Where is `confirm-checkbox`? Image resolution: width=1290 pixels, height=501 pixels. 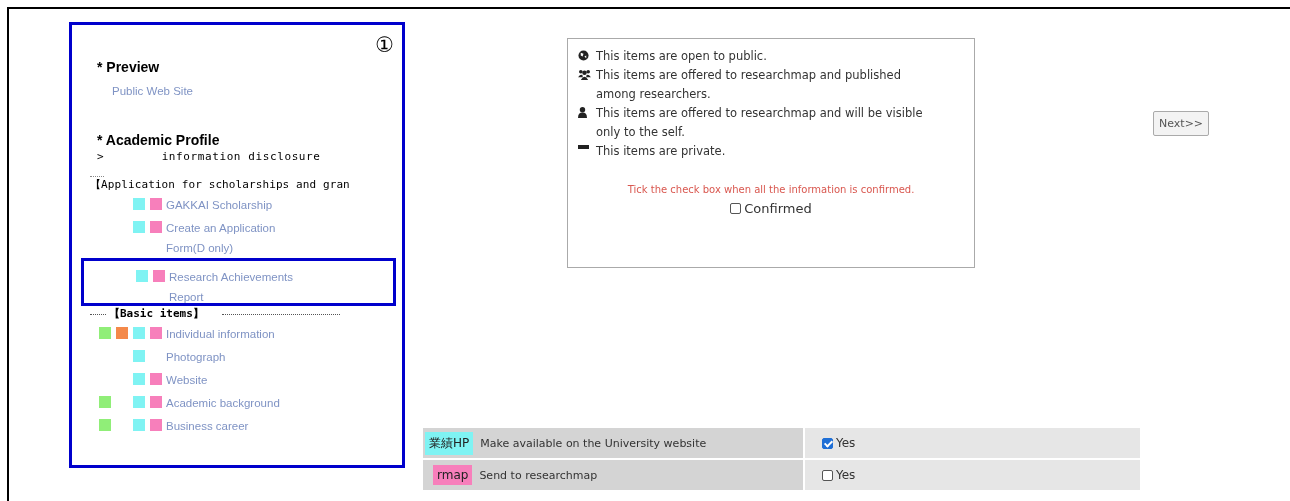
confirm-checkbox is located at coordinates (736, 208).